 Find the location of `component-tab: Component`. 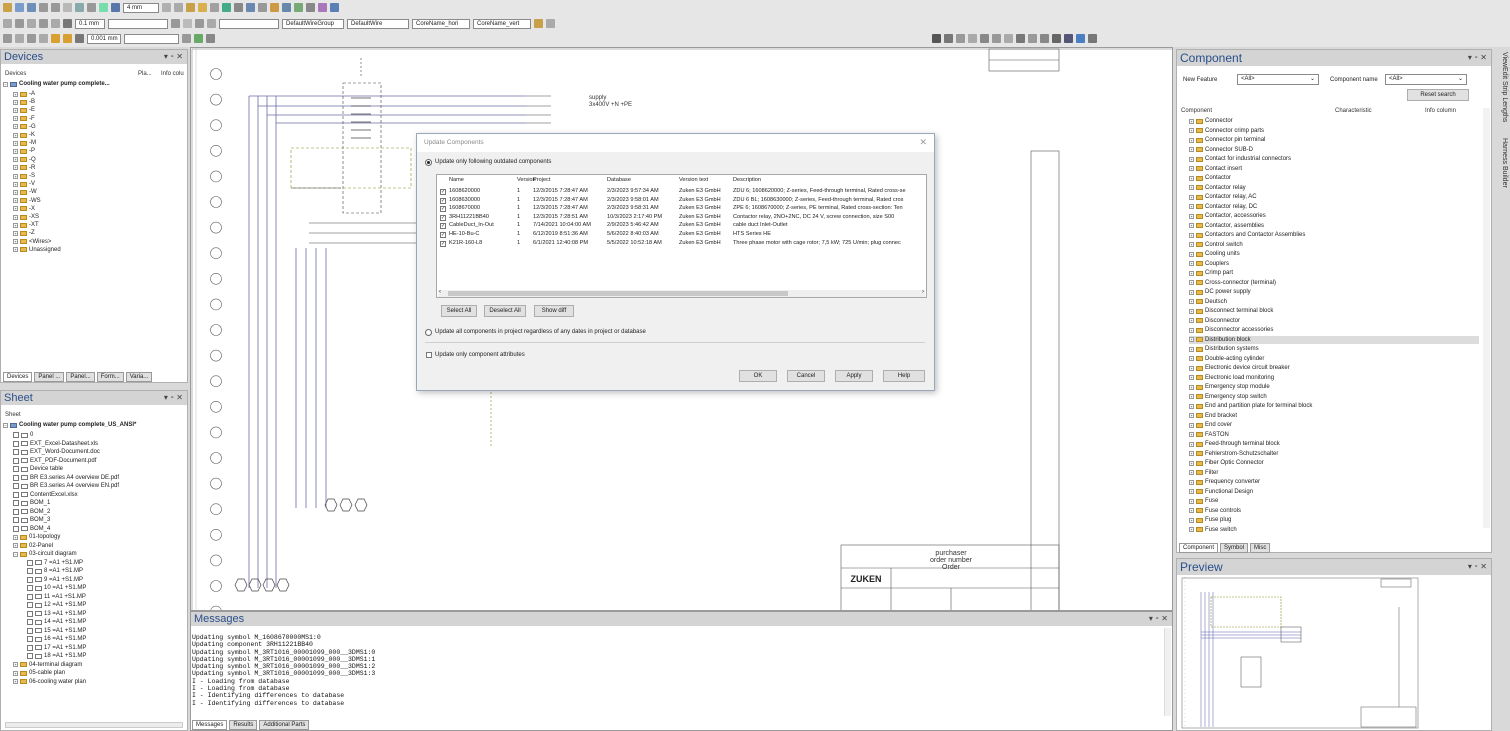

component-tab: Component is located at coordinates (1199, 547).